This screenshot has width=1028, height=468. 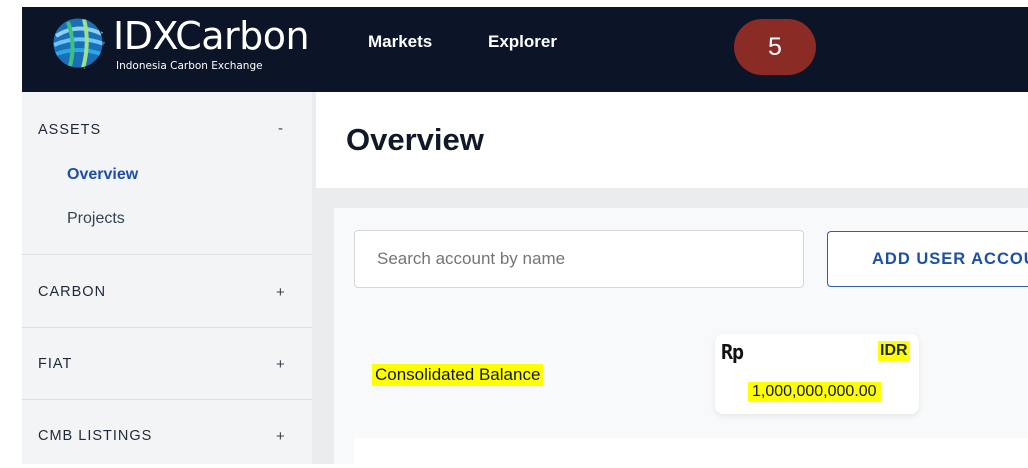 I want to click on sidebar-left-edge, so click(x=11, y=278).